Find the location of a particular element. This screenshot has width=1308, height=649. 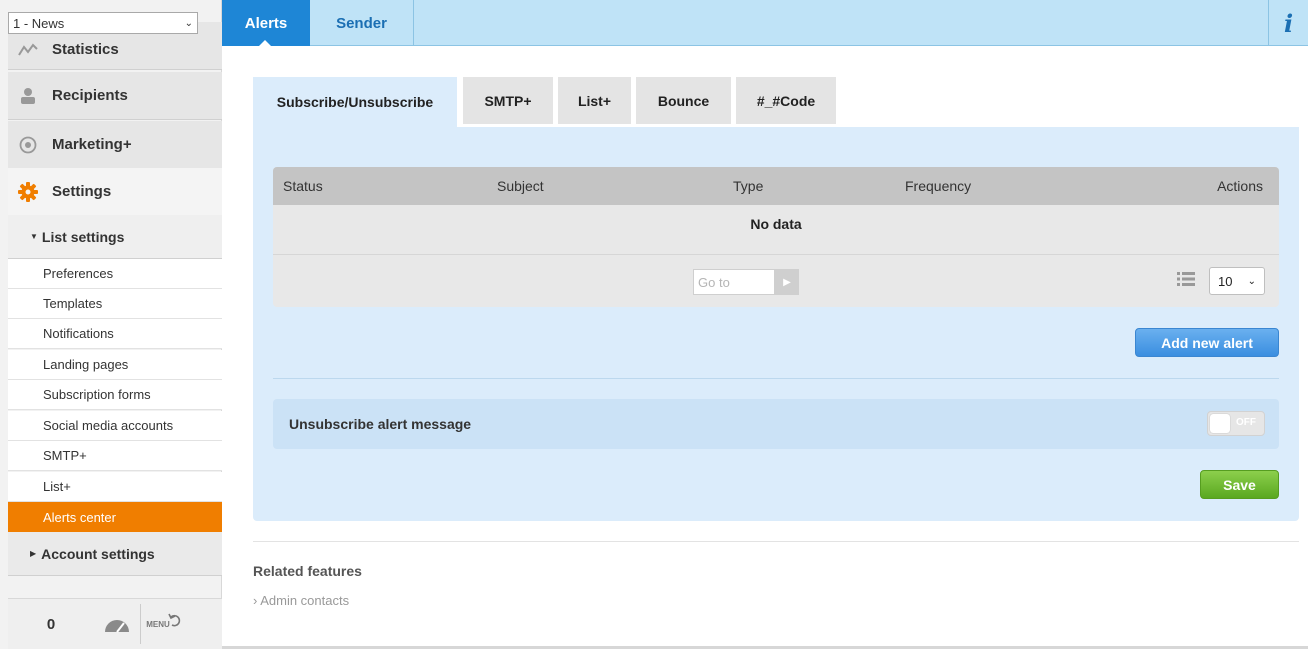

goto-page-input: Go to is located at coordinates (734, 282).